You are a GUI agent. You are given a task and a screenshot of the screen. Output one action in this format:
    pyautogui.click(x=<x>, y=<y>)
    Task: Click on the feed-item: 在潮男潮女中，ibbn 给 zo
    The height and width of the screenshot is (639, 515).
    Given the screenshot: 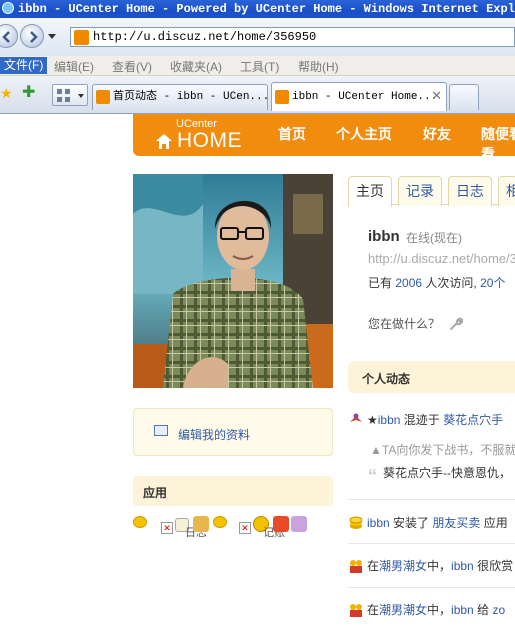 What is the action you would take?
    pyautogui.click(x=431, y=609)
    